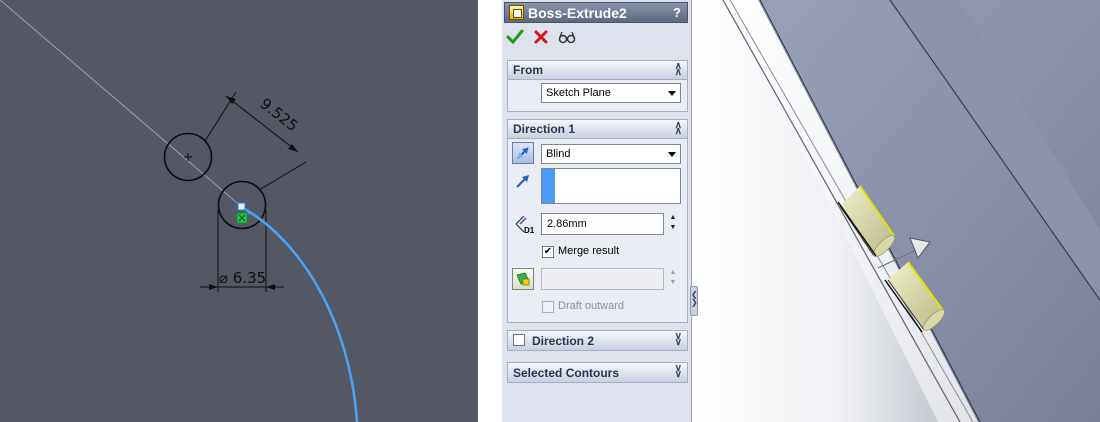 The image size is (1100, 422). What do you see at coordinates (597, 129) in the screenshot?
I see `direction1-group-header: Direction 1 ∧ ∧` at bounding box center [597, 129].